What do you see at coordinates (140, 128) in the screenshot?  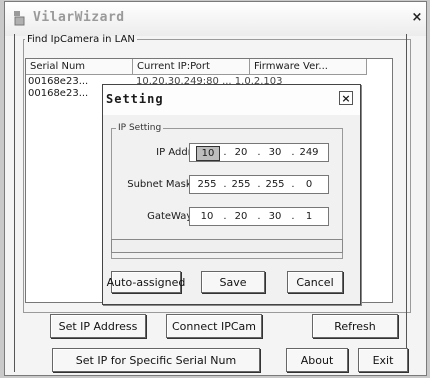 I see `ip-setting-legend: IP Setting` at bounding box center [140, 128].